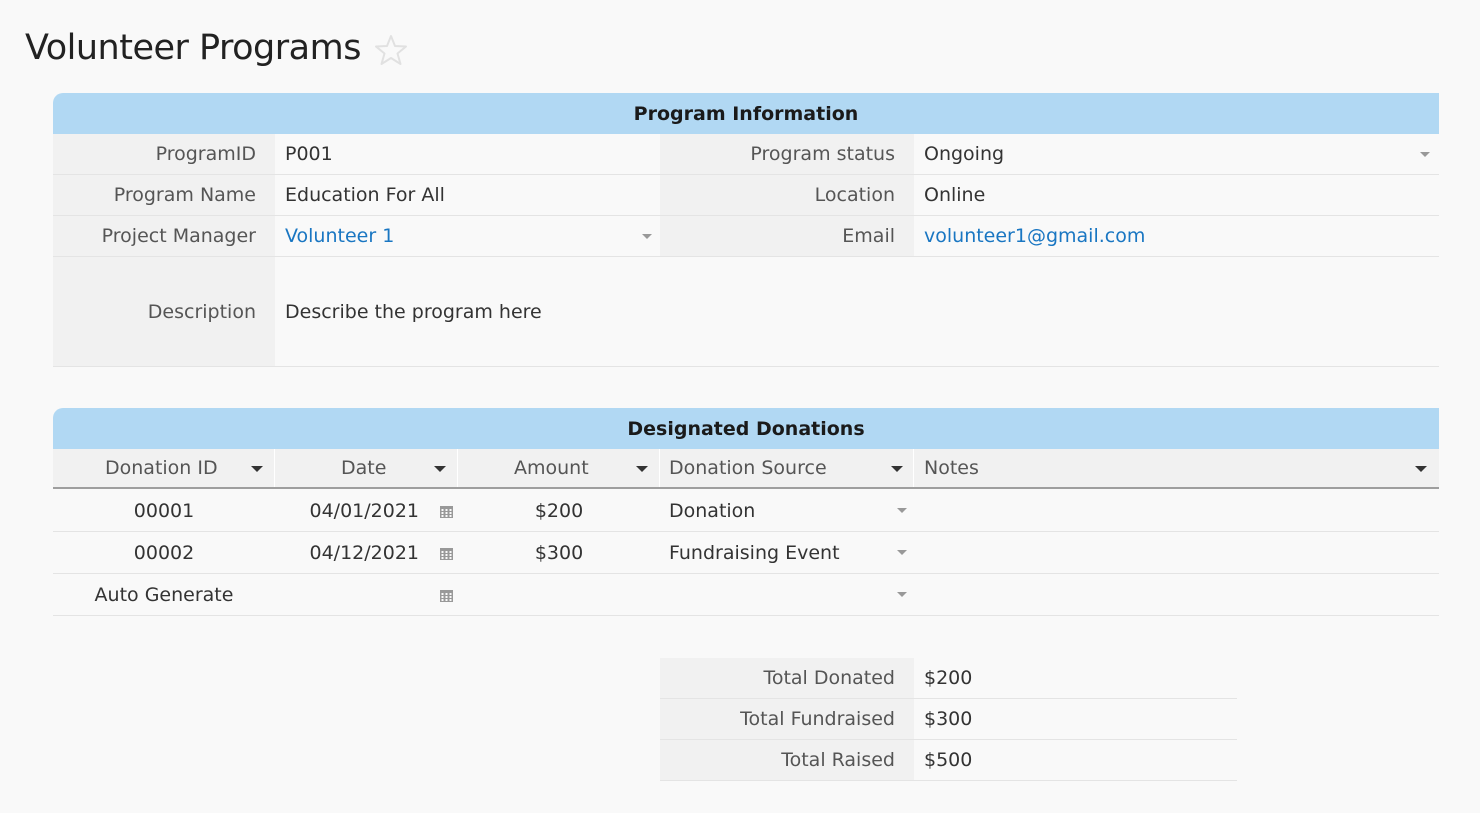  What do you see at coordinates (787, 760) in the screenshot?
I see `total-raised-label: Total Raised` at bounding box center [787, 760].